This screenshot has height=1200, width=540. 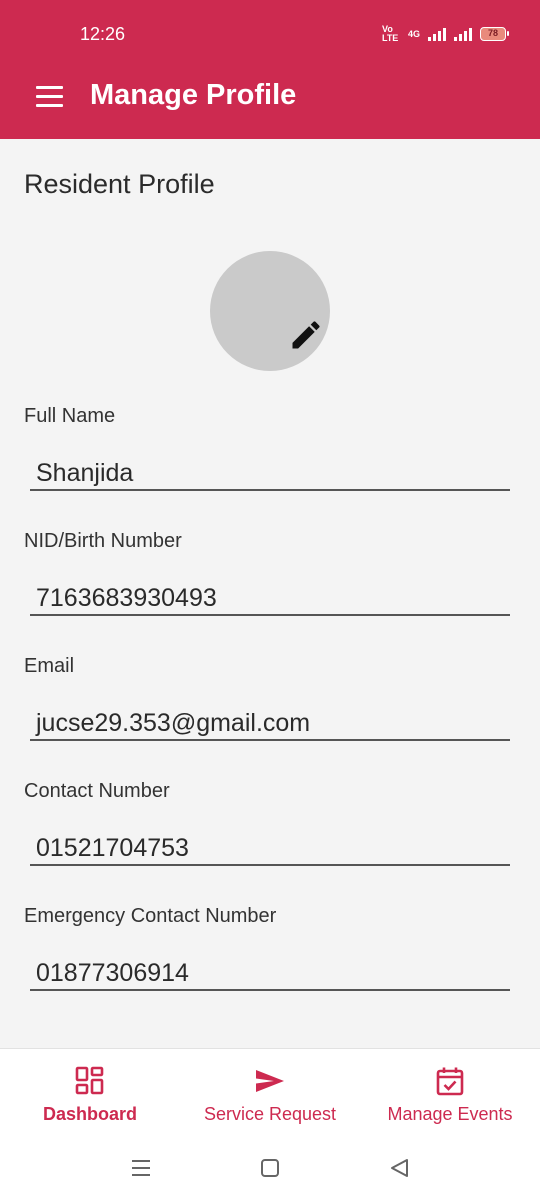 I want to click on full-name-label: Full Name, so click(x=70, y=416).